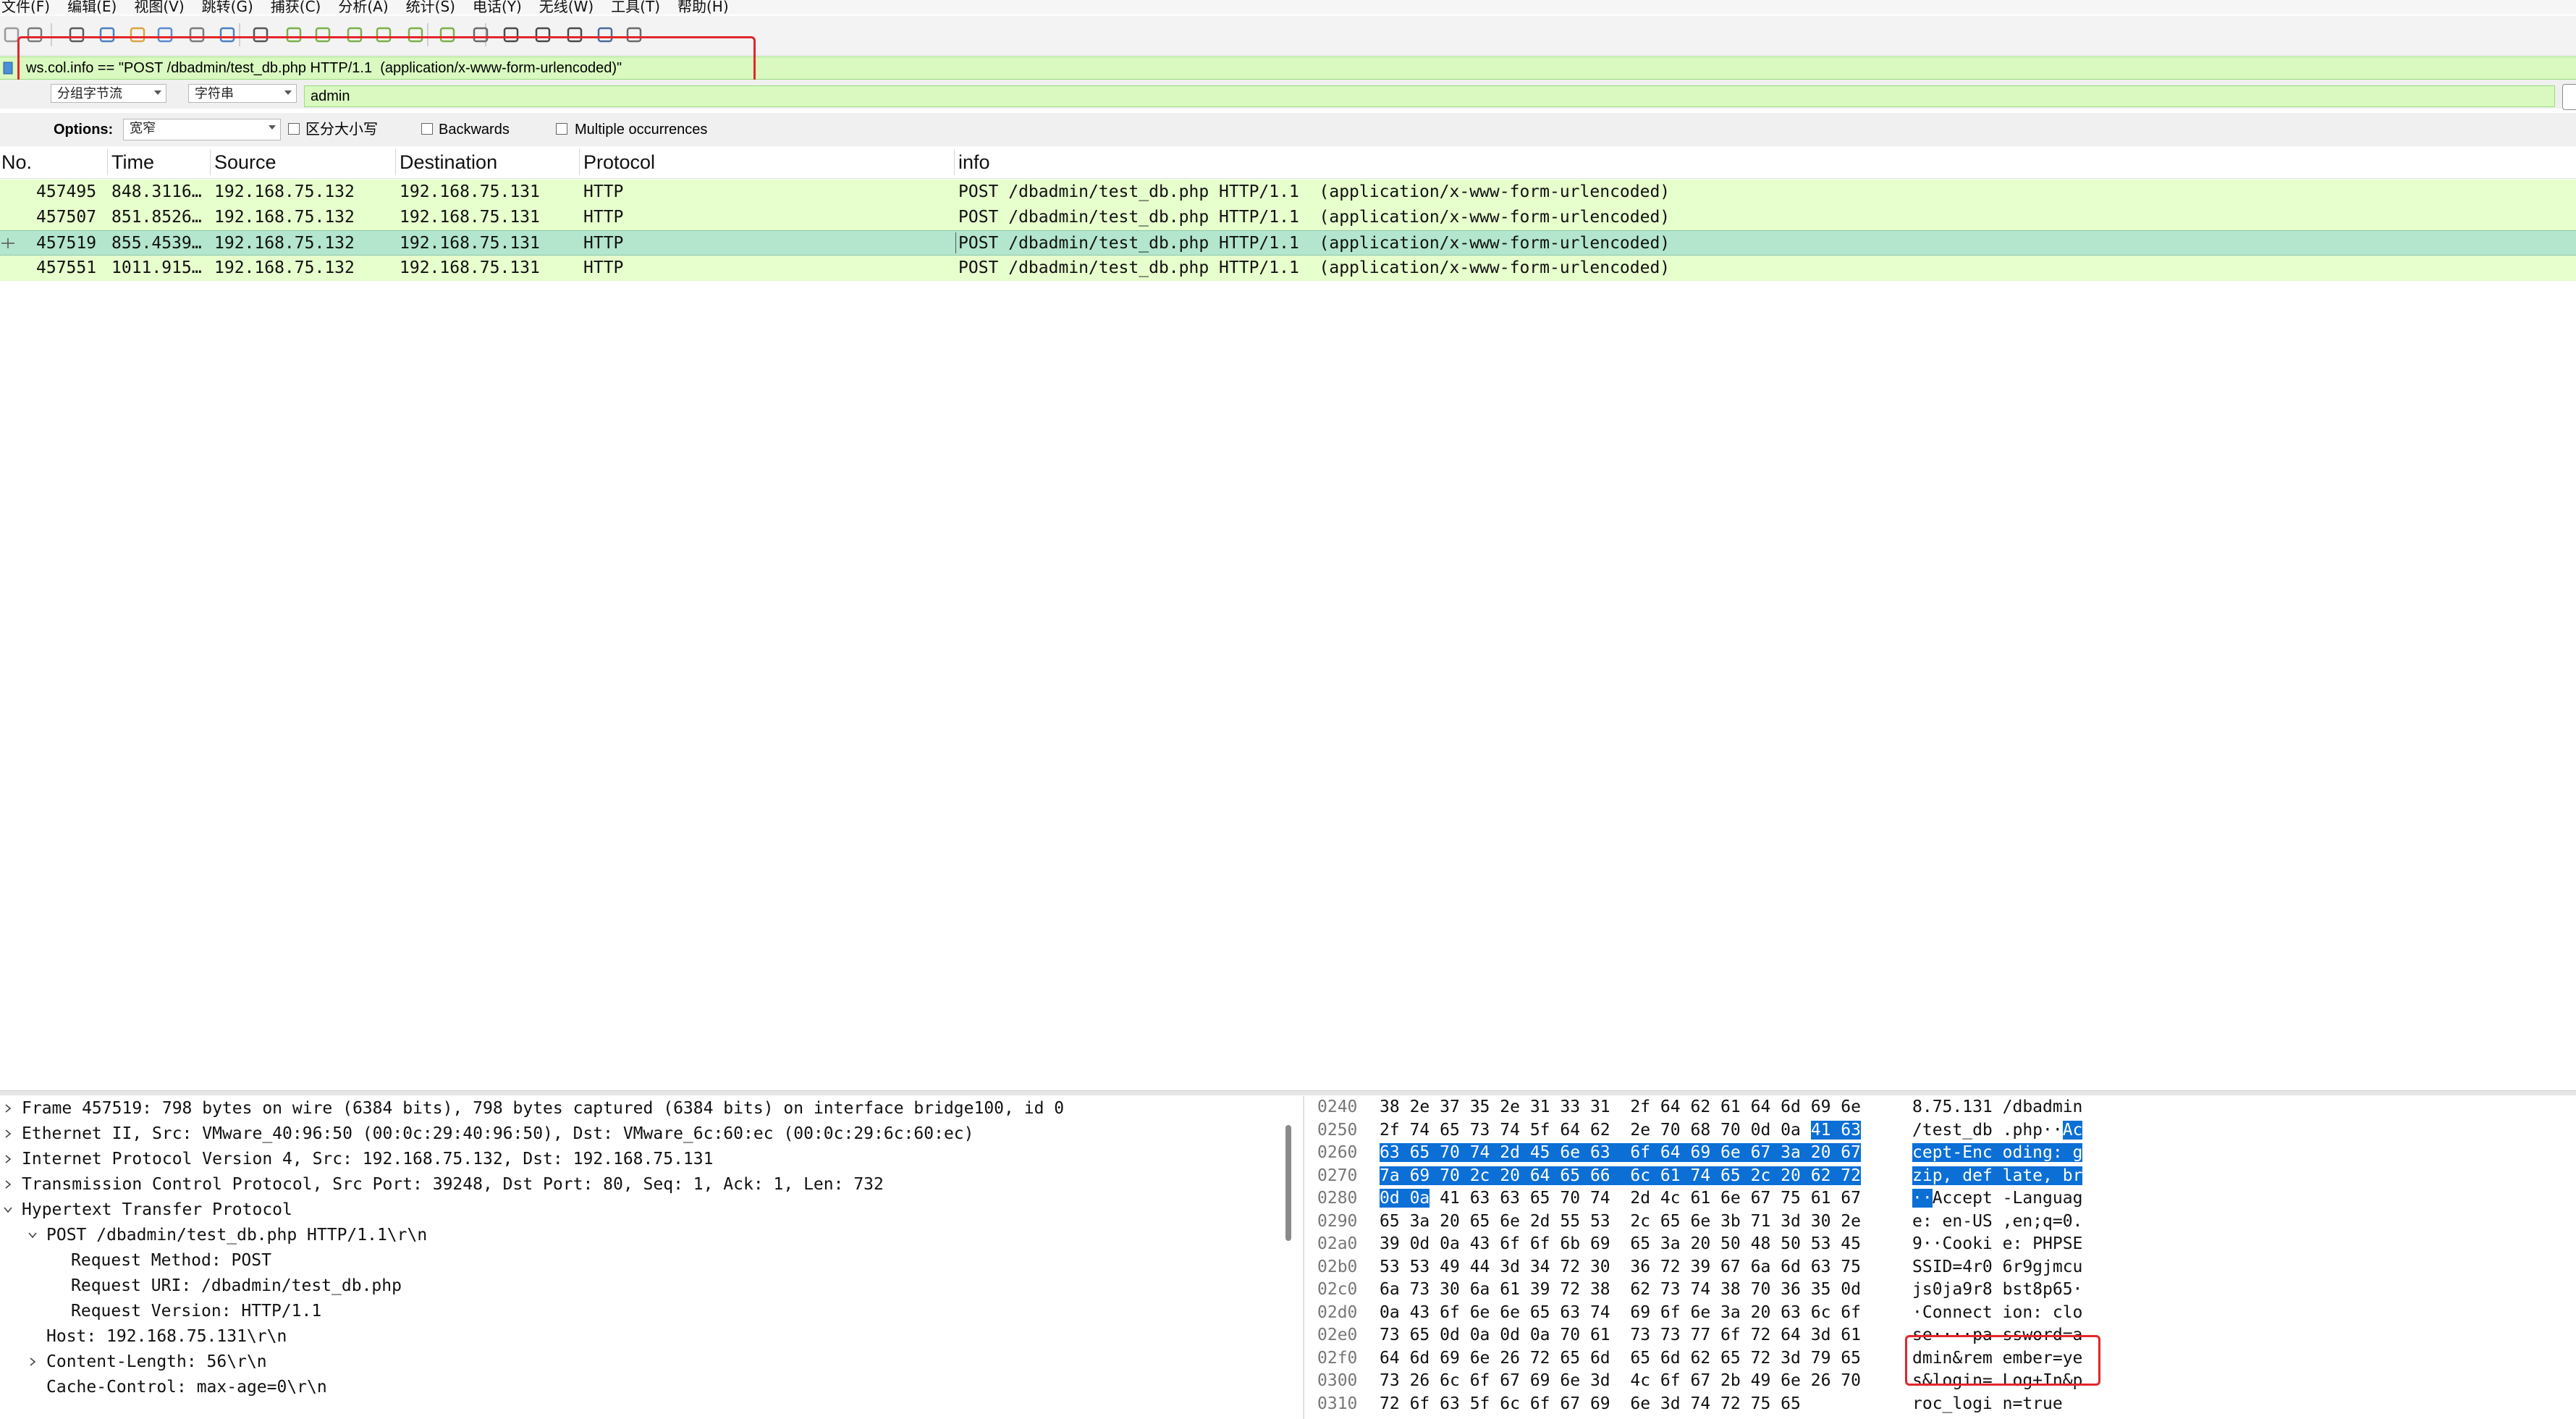  I want to click on column-header-destination: Destination, so click(449, 162).